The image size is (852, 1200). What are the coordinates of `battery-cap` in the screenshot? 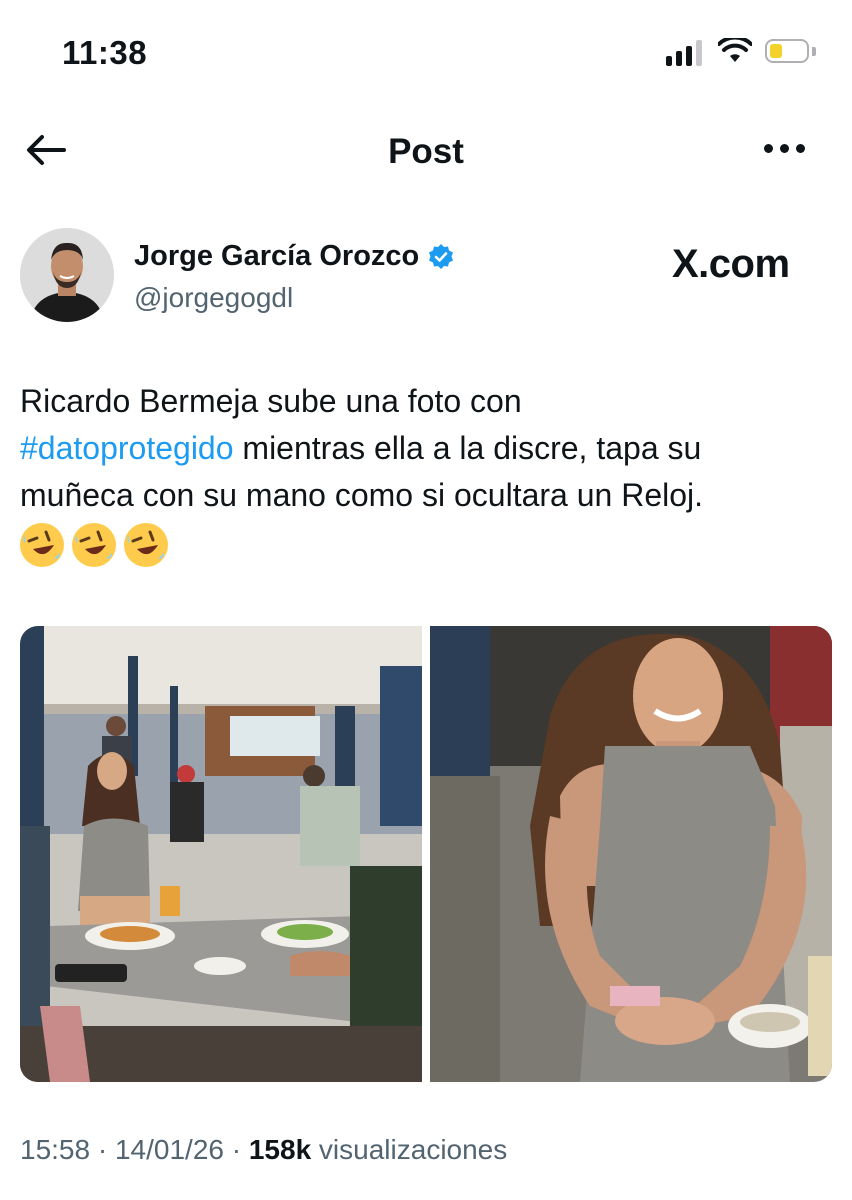 It's located at (814, 51).